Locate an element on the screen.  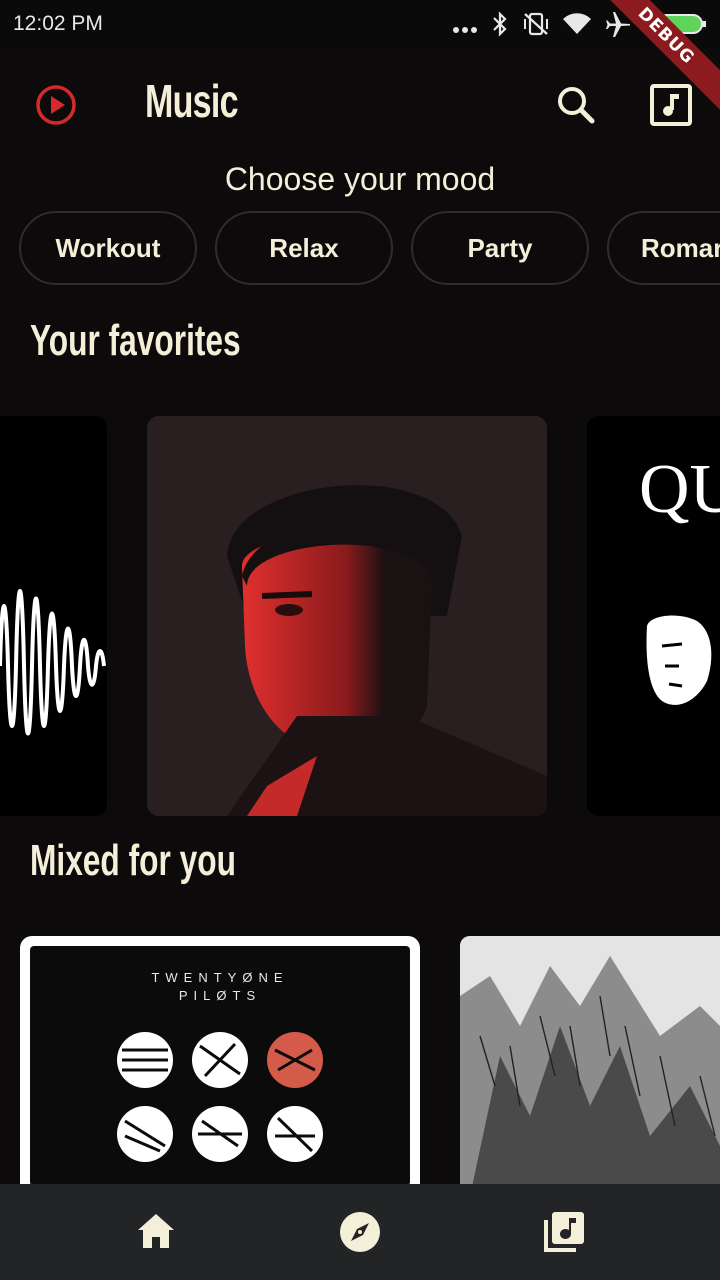
status-bar: 12:02 PM ⚡ is located at coordinates (360, 24).